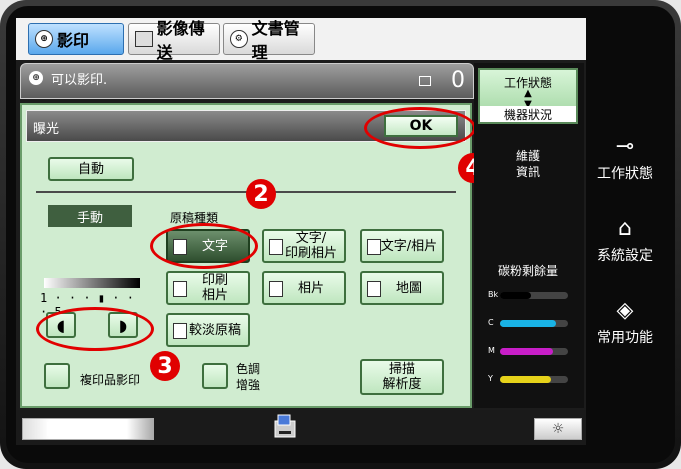  I want to click on auto-button: 自動, so click(91, 169).